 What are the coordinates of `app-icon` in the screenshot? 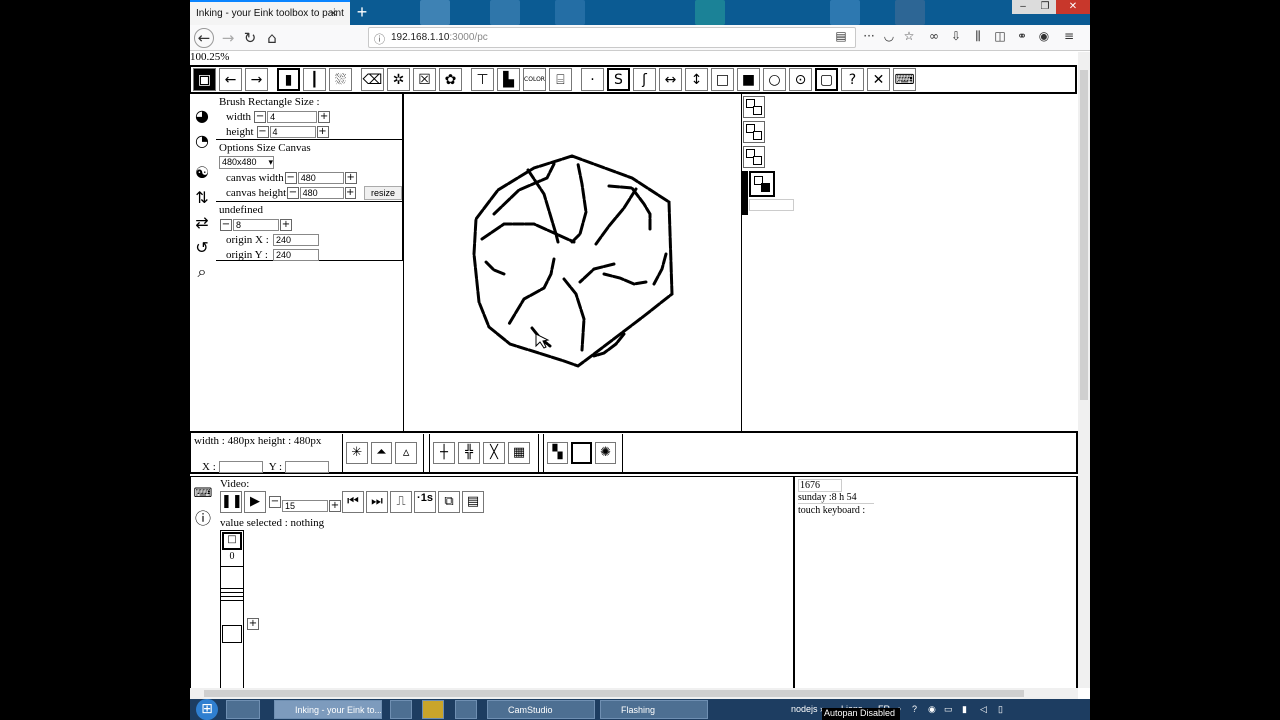 It's located at (466, 709).